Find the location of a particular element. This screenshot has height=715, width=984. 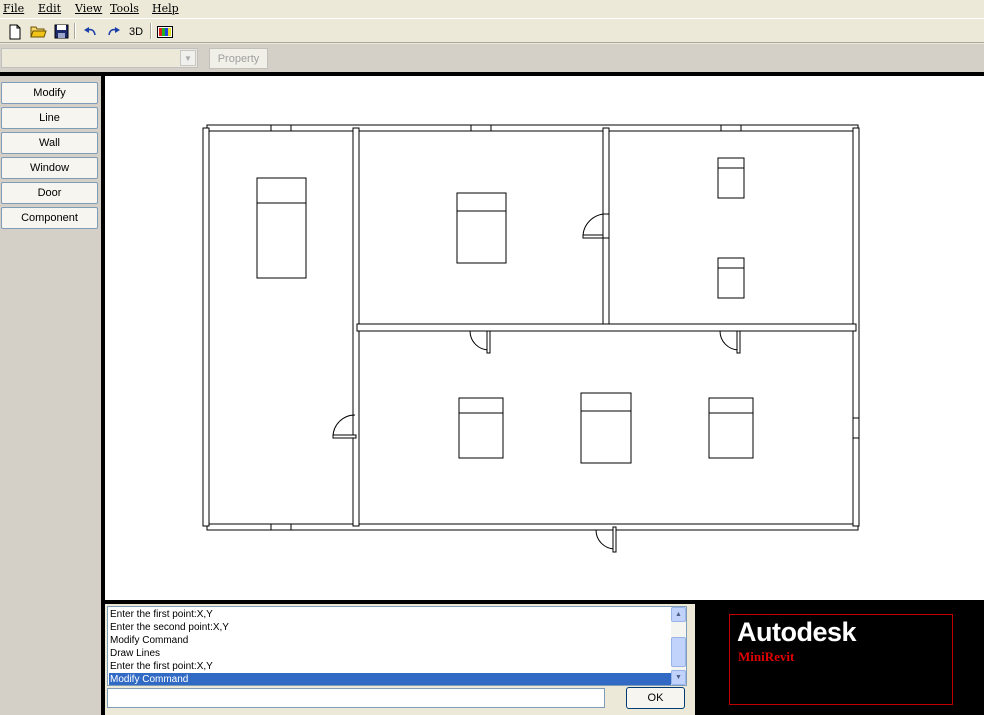

line-button: Line is located at coordinates (49, 118).